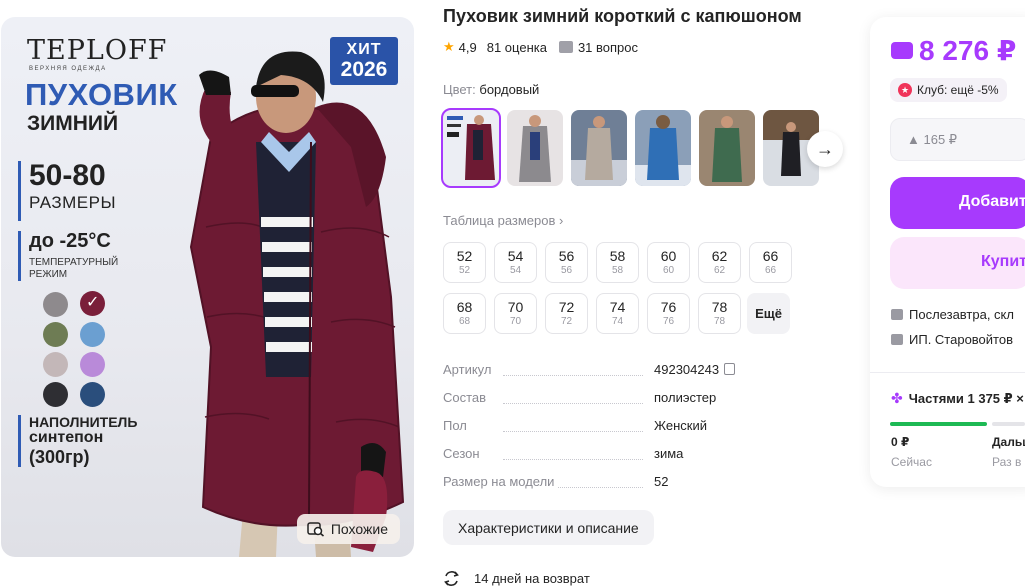  What do you see at coordinates (19, 441) in the screenshot?
I see `accent-bar` at bounding box center [19, 441].